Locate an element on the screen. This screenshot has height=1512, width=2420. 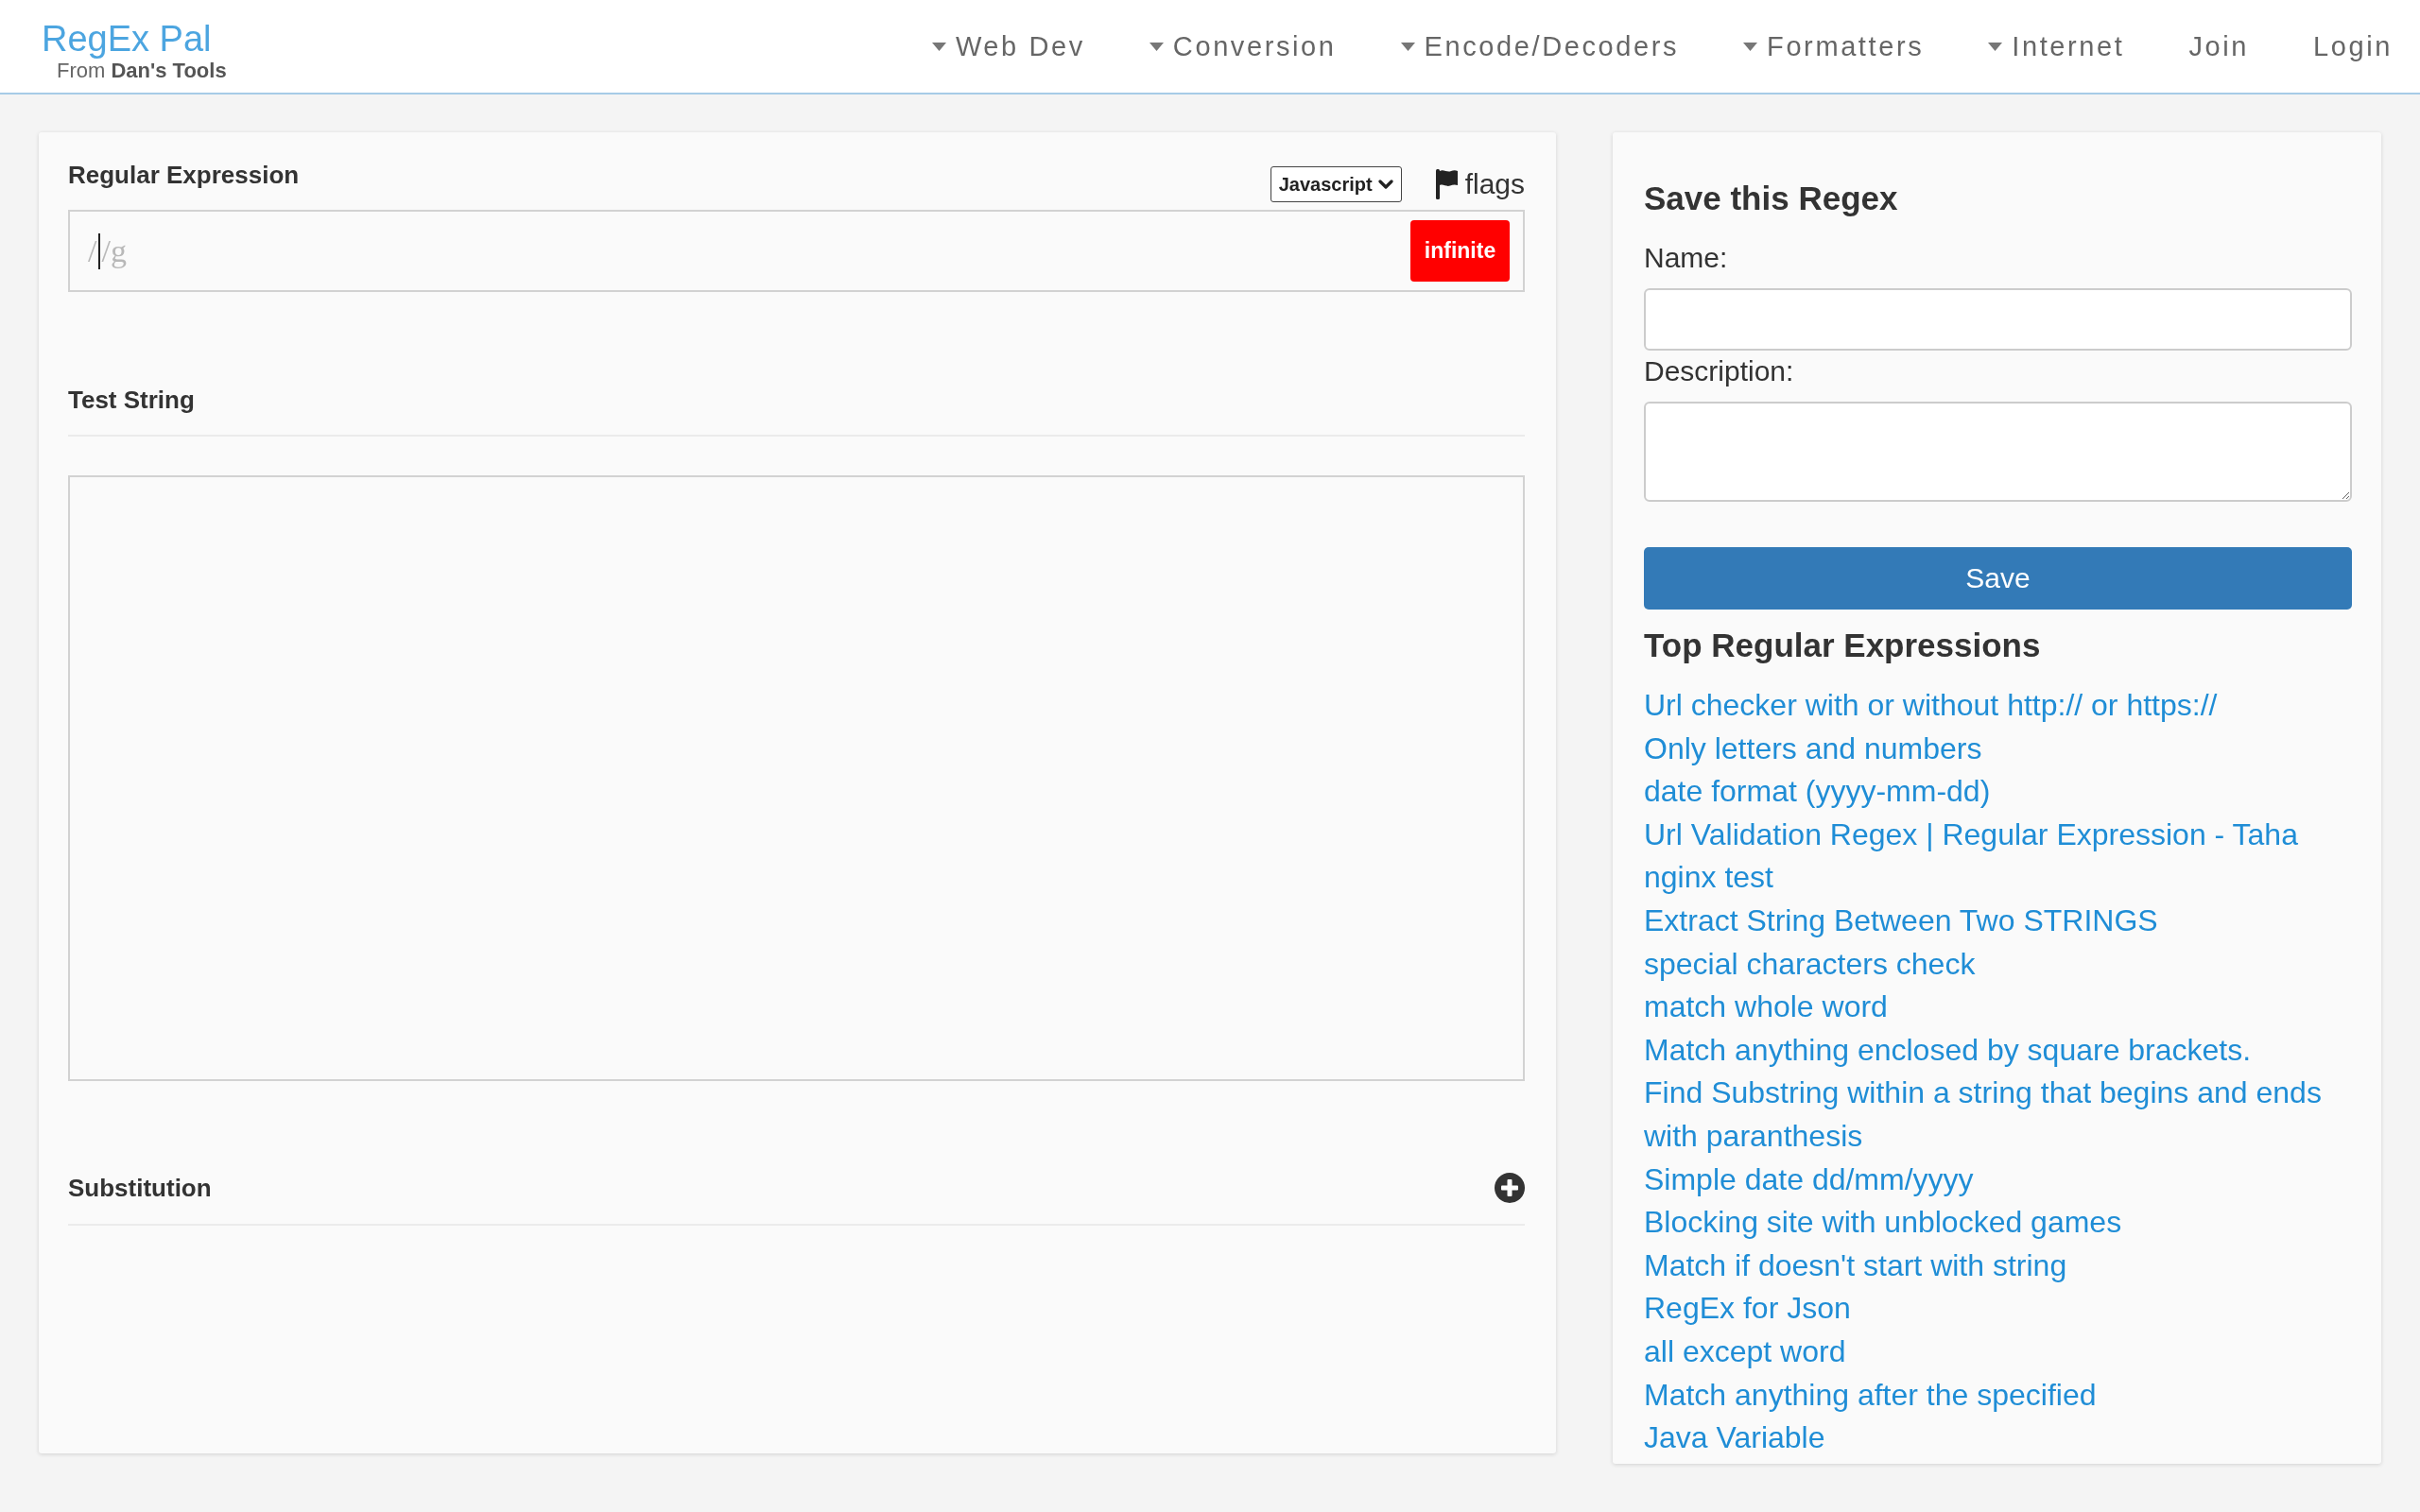
regex-link: Match if doesn't start with string is located at coordinates (1855, 1266).